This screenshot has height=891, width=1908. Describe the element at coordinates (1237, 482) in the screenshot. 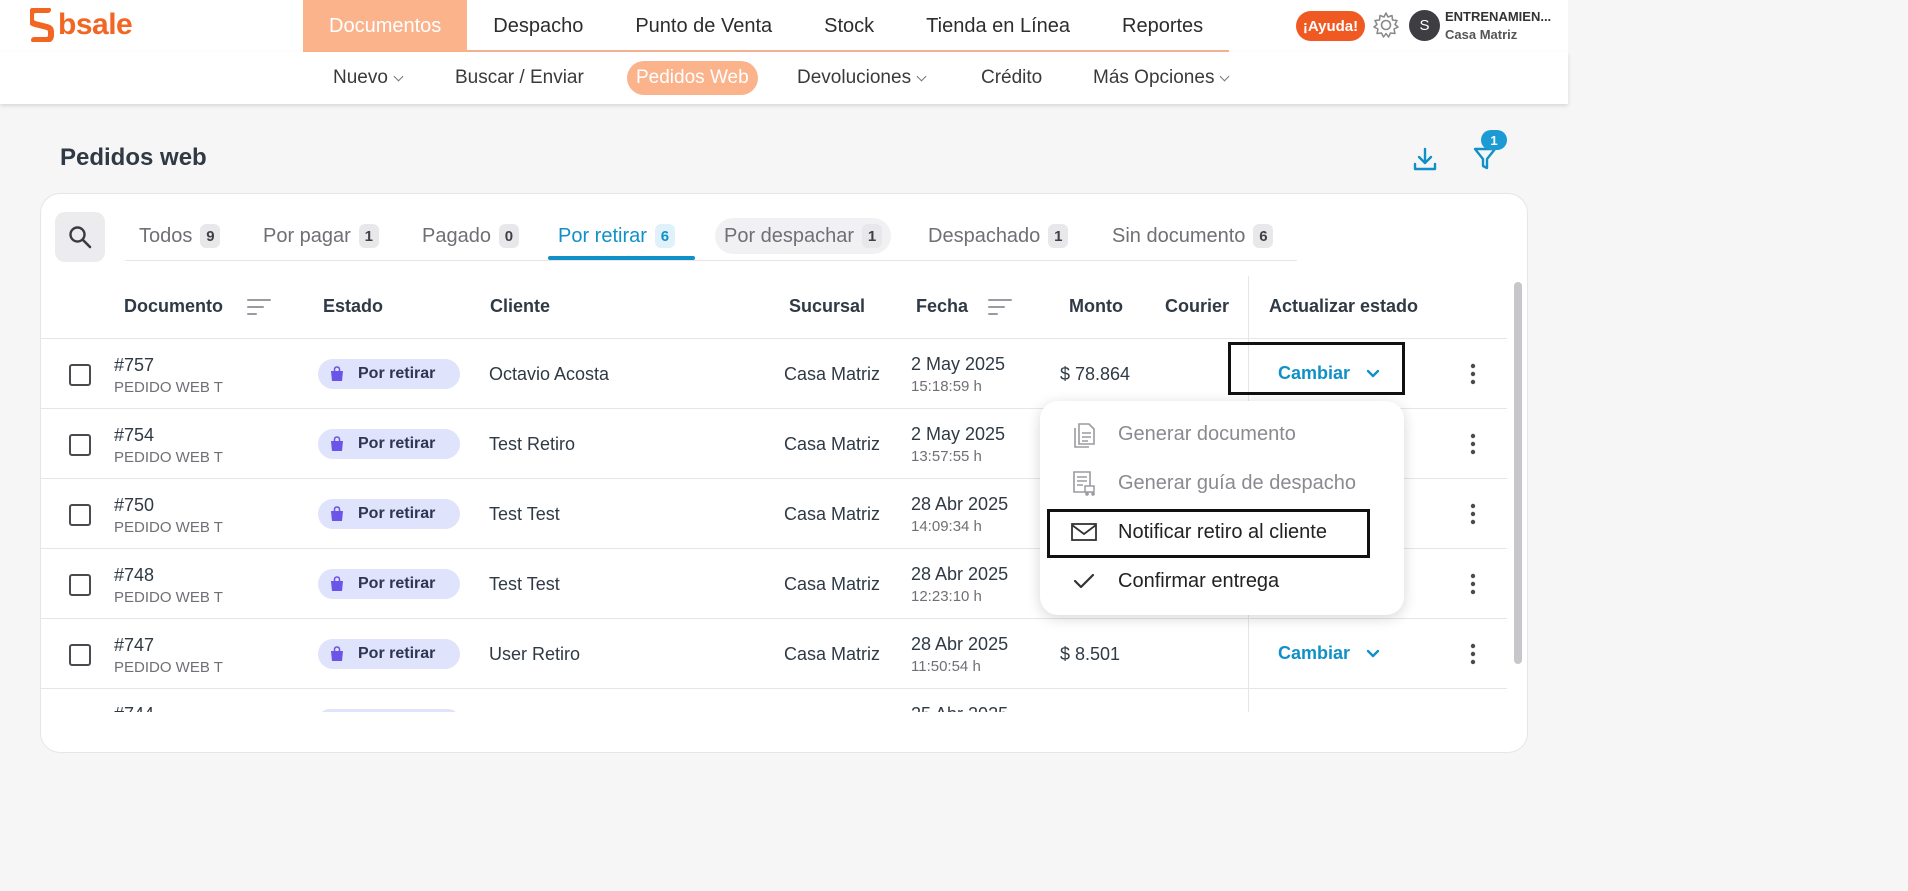

I see `menu-generate-dispatch-guide-label: Generar guía de despacho` at that location.